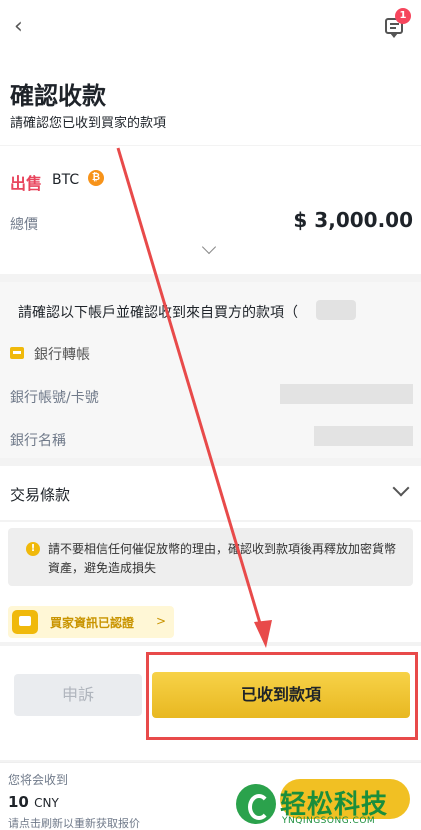 The height and width of the screenshot is (830, 421). I want to click on redacted-account-number, so click(346, 394).